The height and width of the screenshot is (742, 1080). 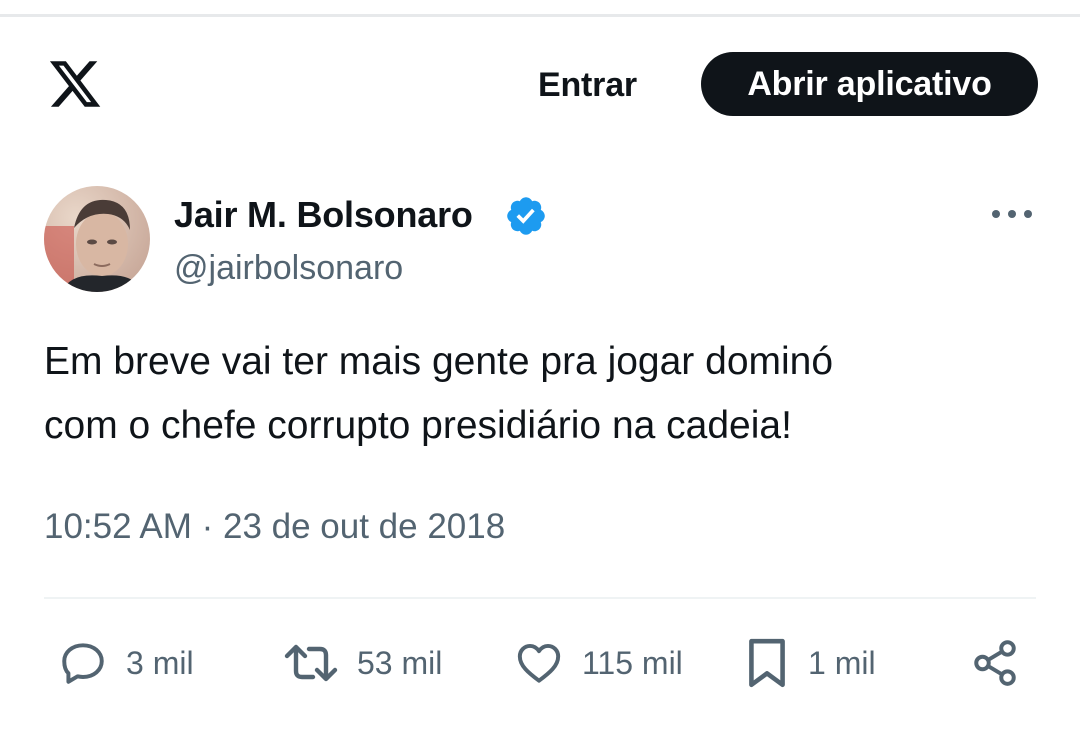 What do you see at coordinates (1012, 214) in the screenshot?
I see `more-options-icon` at bounding box center [1012, 214].